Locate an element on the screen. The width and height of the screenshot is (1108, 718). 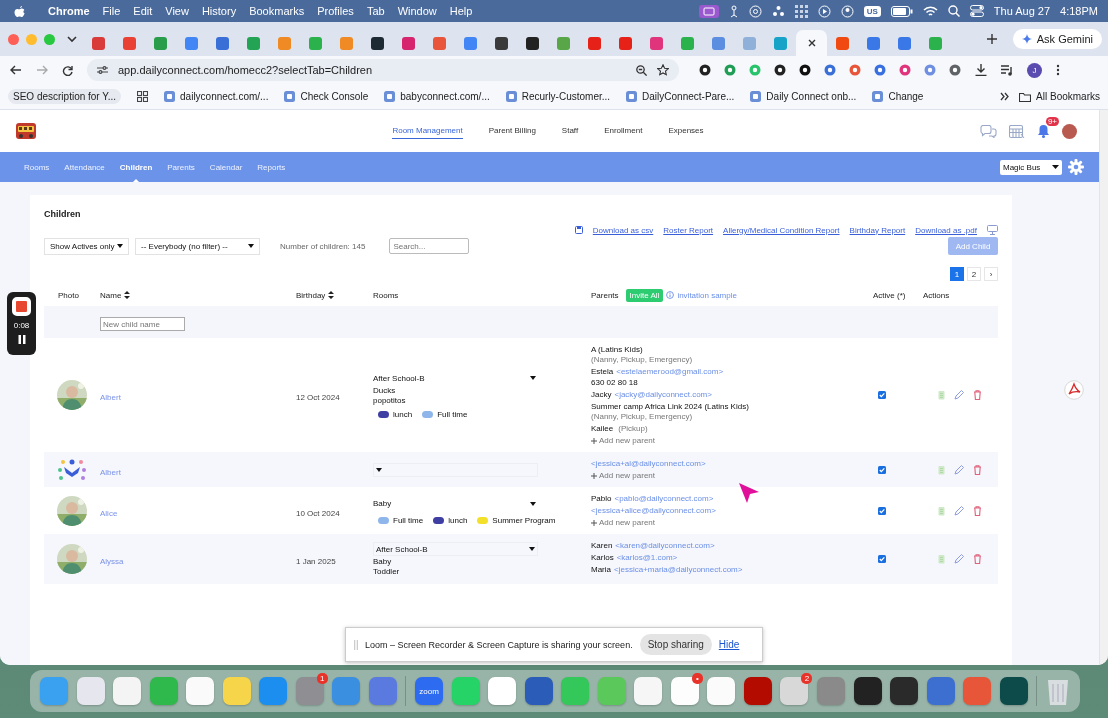
menu-item: Tab is located at coordinates (375, 11).